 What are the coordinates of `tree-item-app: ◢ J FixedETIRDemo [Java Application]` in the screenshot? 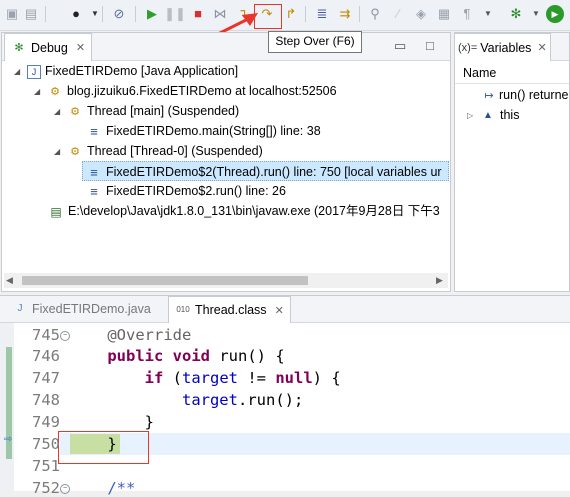 It's located at (126, 71).